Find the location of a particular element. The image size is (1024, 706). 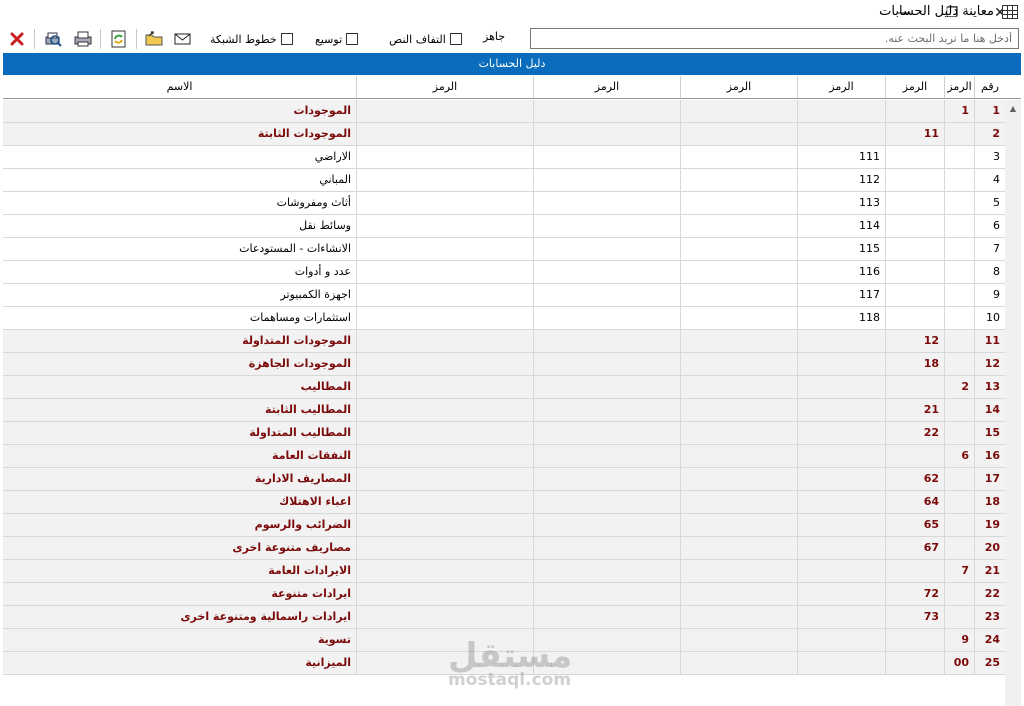

table-row: المباني 112 4 is located at coordinates (504, 180).